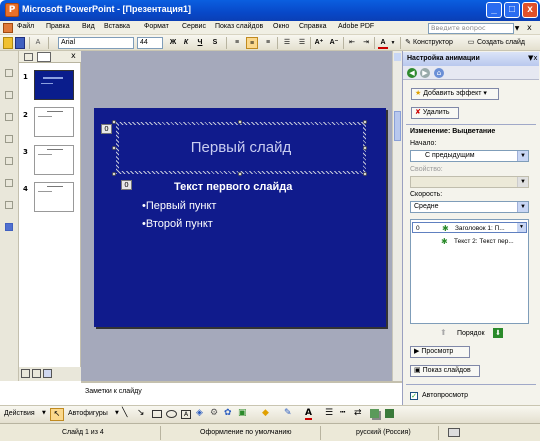  What do you see at coordinates (73, 55) in the screenshot?
I see `close-panel-icon: x` at bounding box center [73, 55].